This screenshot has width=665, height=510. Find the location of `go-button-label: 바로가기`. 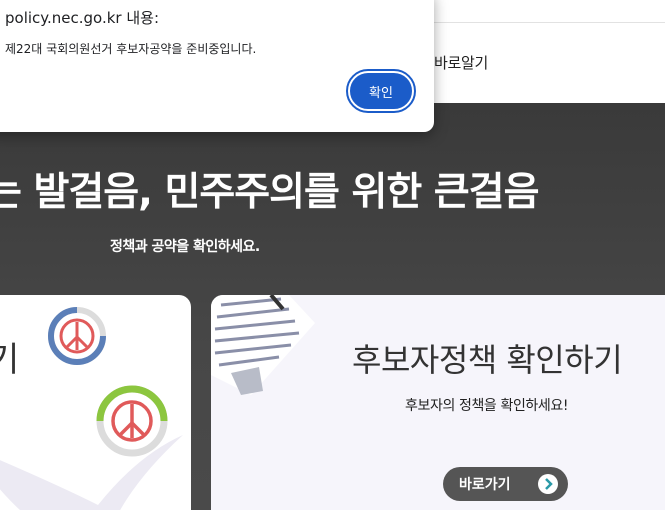

go-button-label: 바로가기 is located at coordinates (485, 485).